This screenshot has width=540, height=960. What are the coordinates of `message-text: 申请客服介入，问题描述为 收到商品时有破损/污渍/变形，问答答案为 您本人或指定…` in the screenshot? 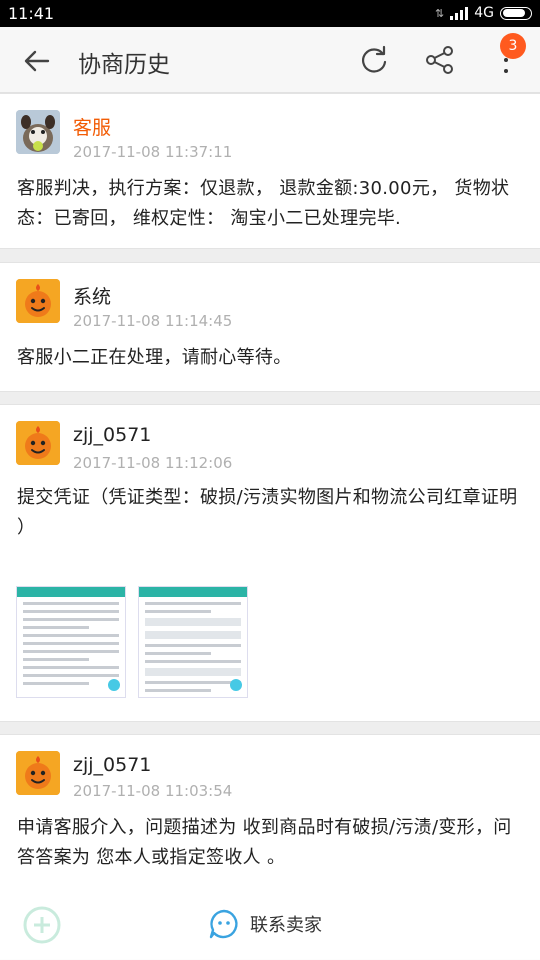 It's located at (264, 842).